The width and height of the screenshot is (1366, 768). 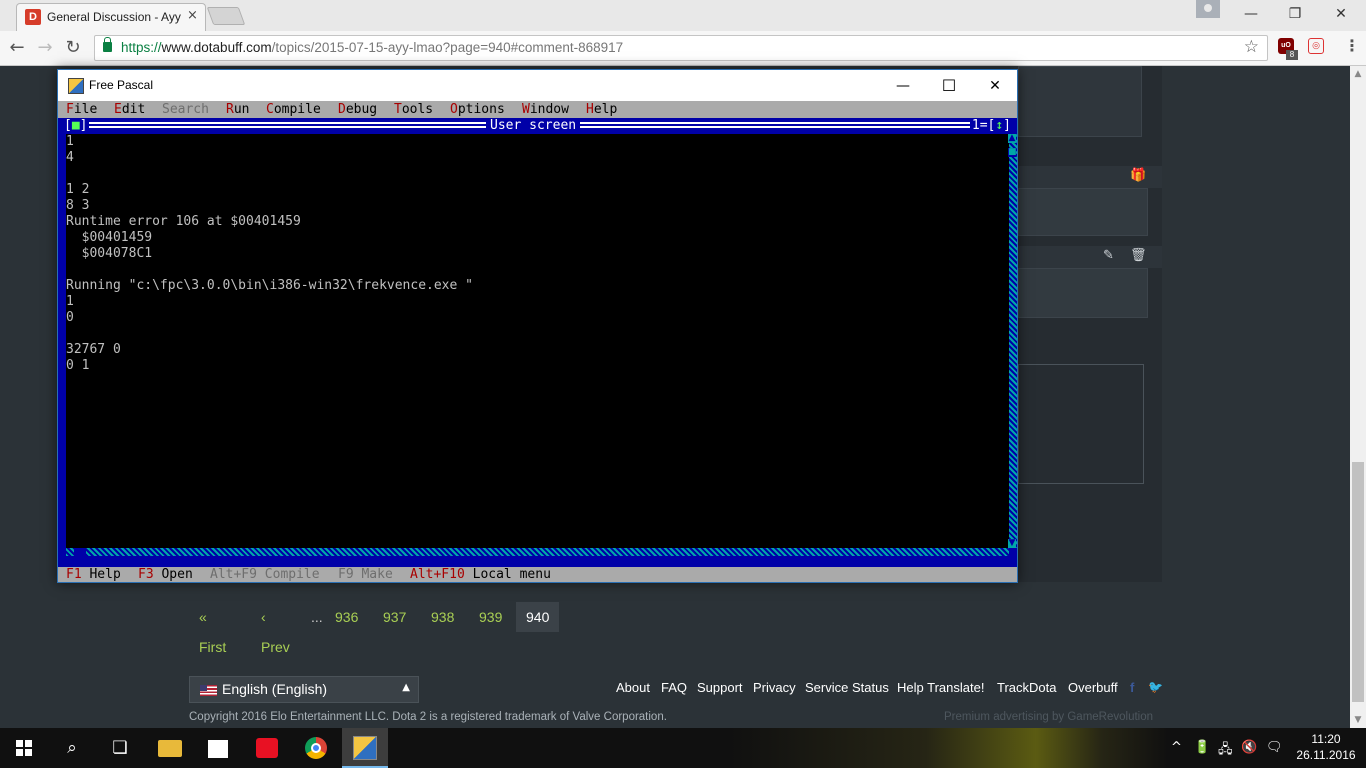 What do you see at coordinates (1012, 543) in the screenshot?
I see `fp-scroll-down-icon: ▼` at bounding box center [1012, 543].